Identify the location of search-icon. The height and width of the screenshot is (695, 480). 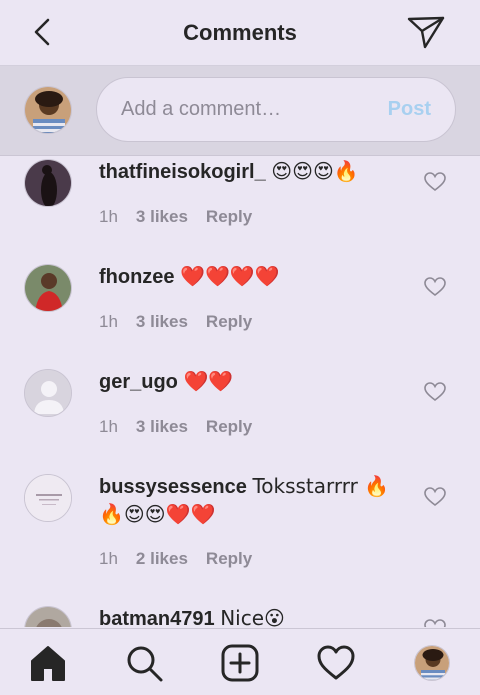
(144, 663).